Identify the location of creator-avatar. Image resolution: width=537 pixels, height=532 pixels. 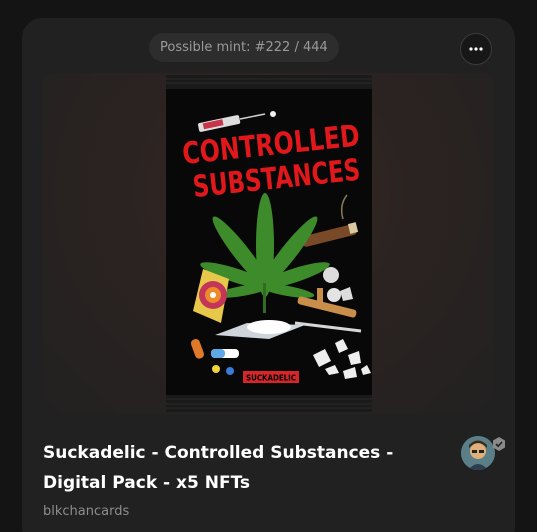
(478, 453).